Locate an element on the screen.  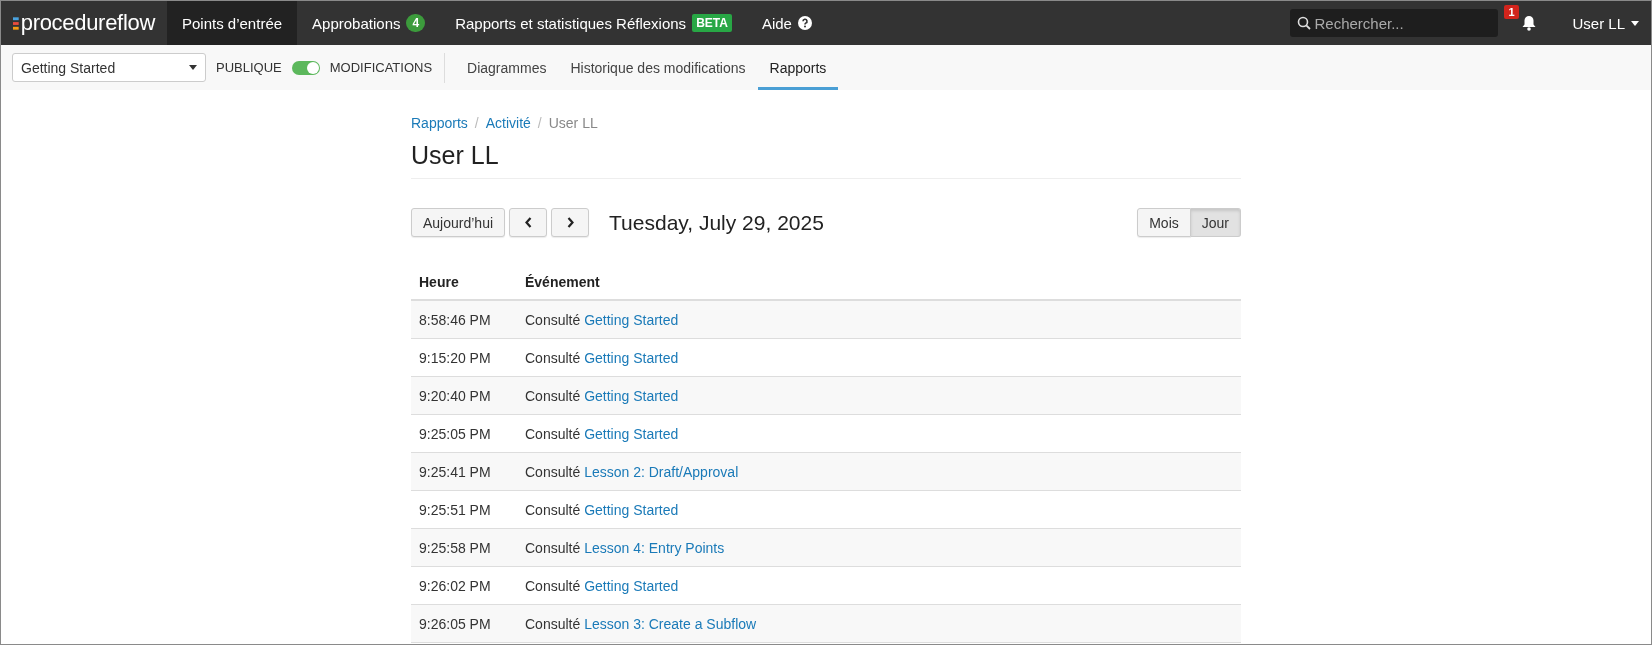
toggle-label: PUBLIQUE is located at coordinates (249, 67).